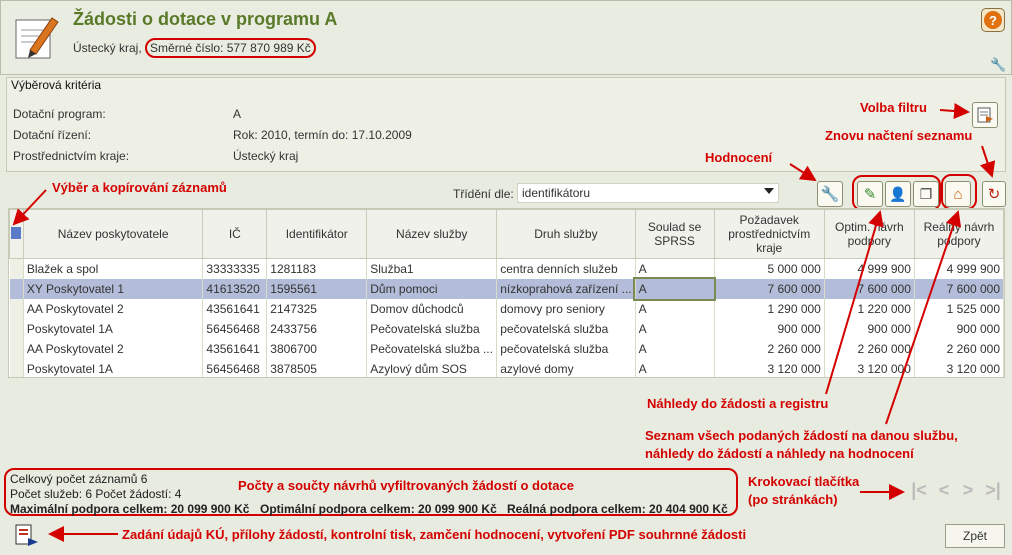 The image size is (1012, 555). Describe the element at coordinates (803, 172) in the screenshot. I see `arrow-rating` at that location.